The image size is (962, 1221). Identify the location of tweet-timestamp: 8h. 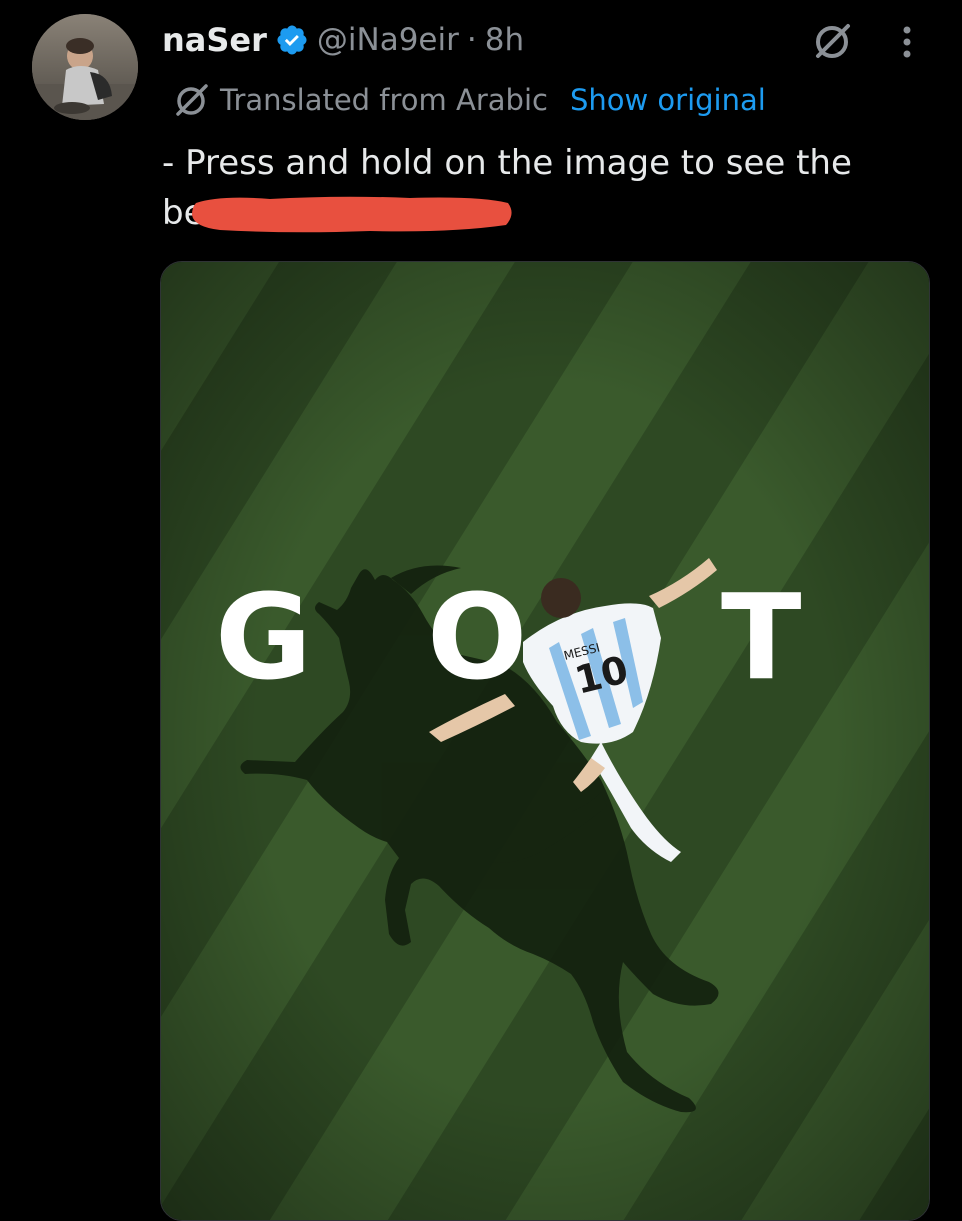
(504, 40).